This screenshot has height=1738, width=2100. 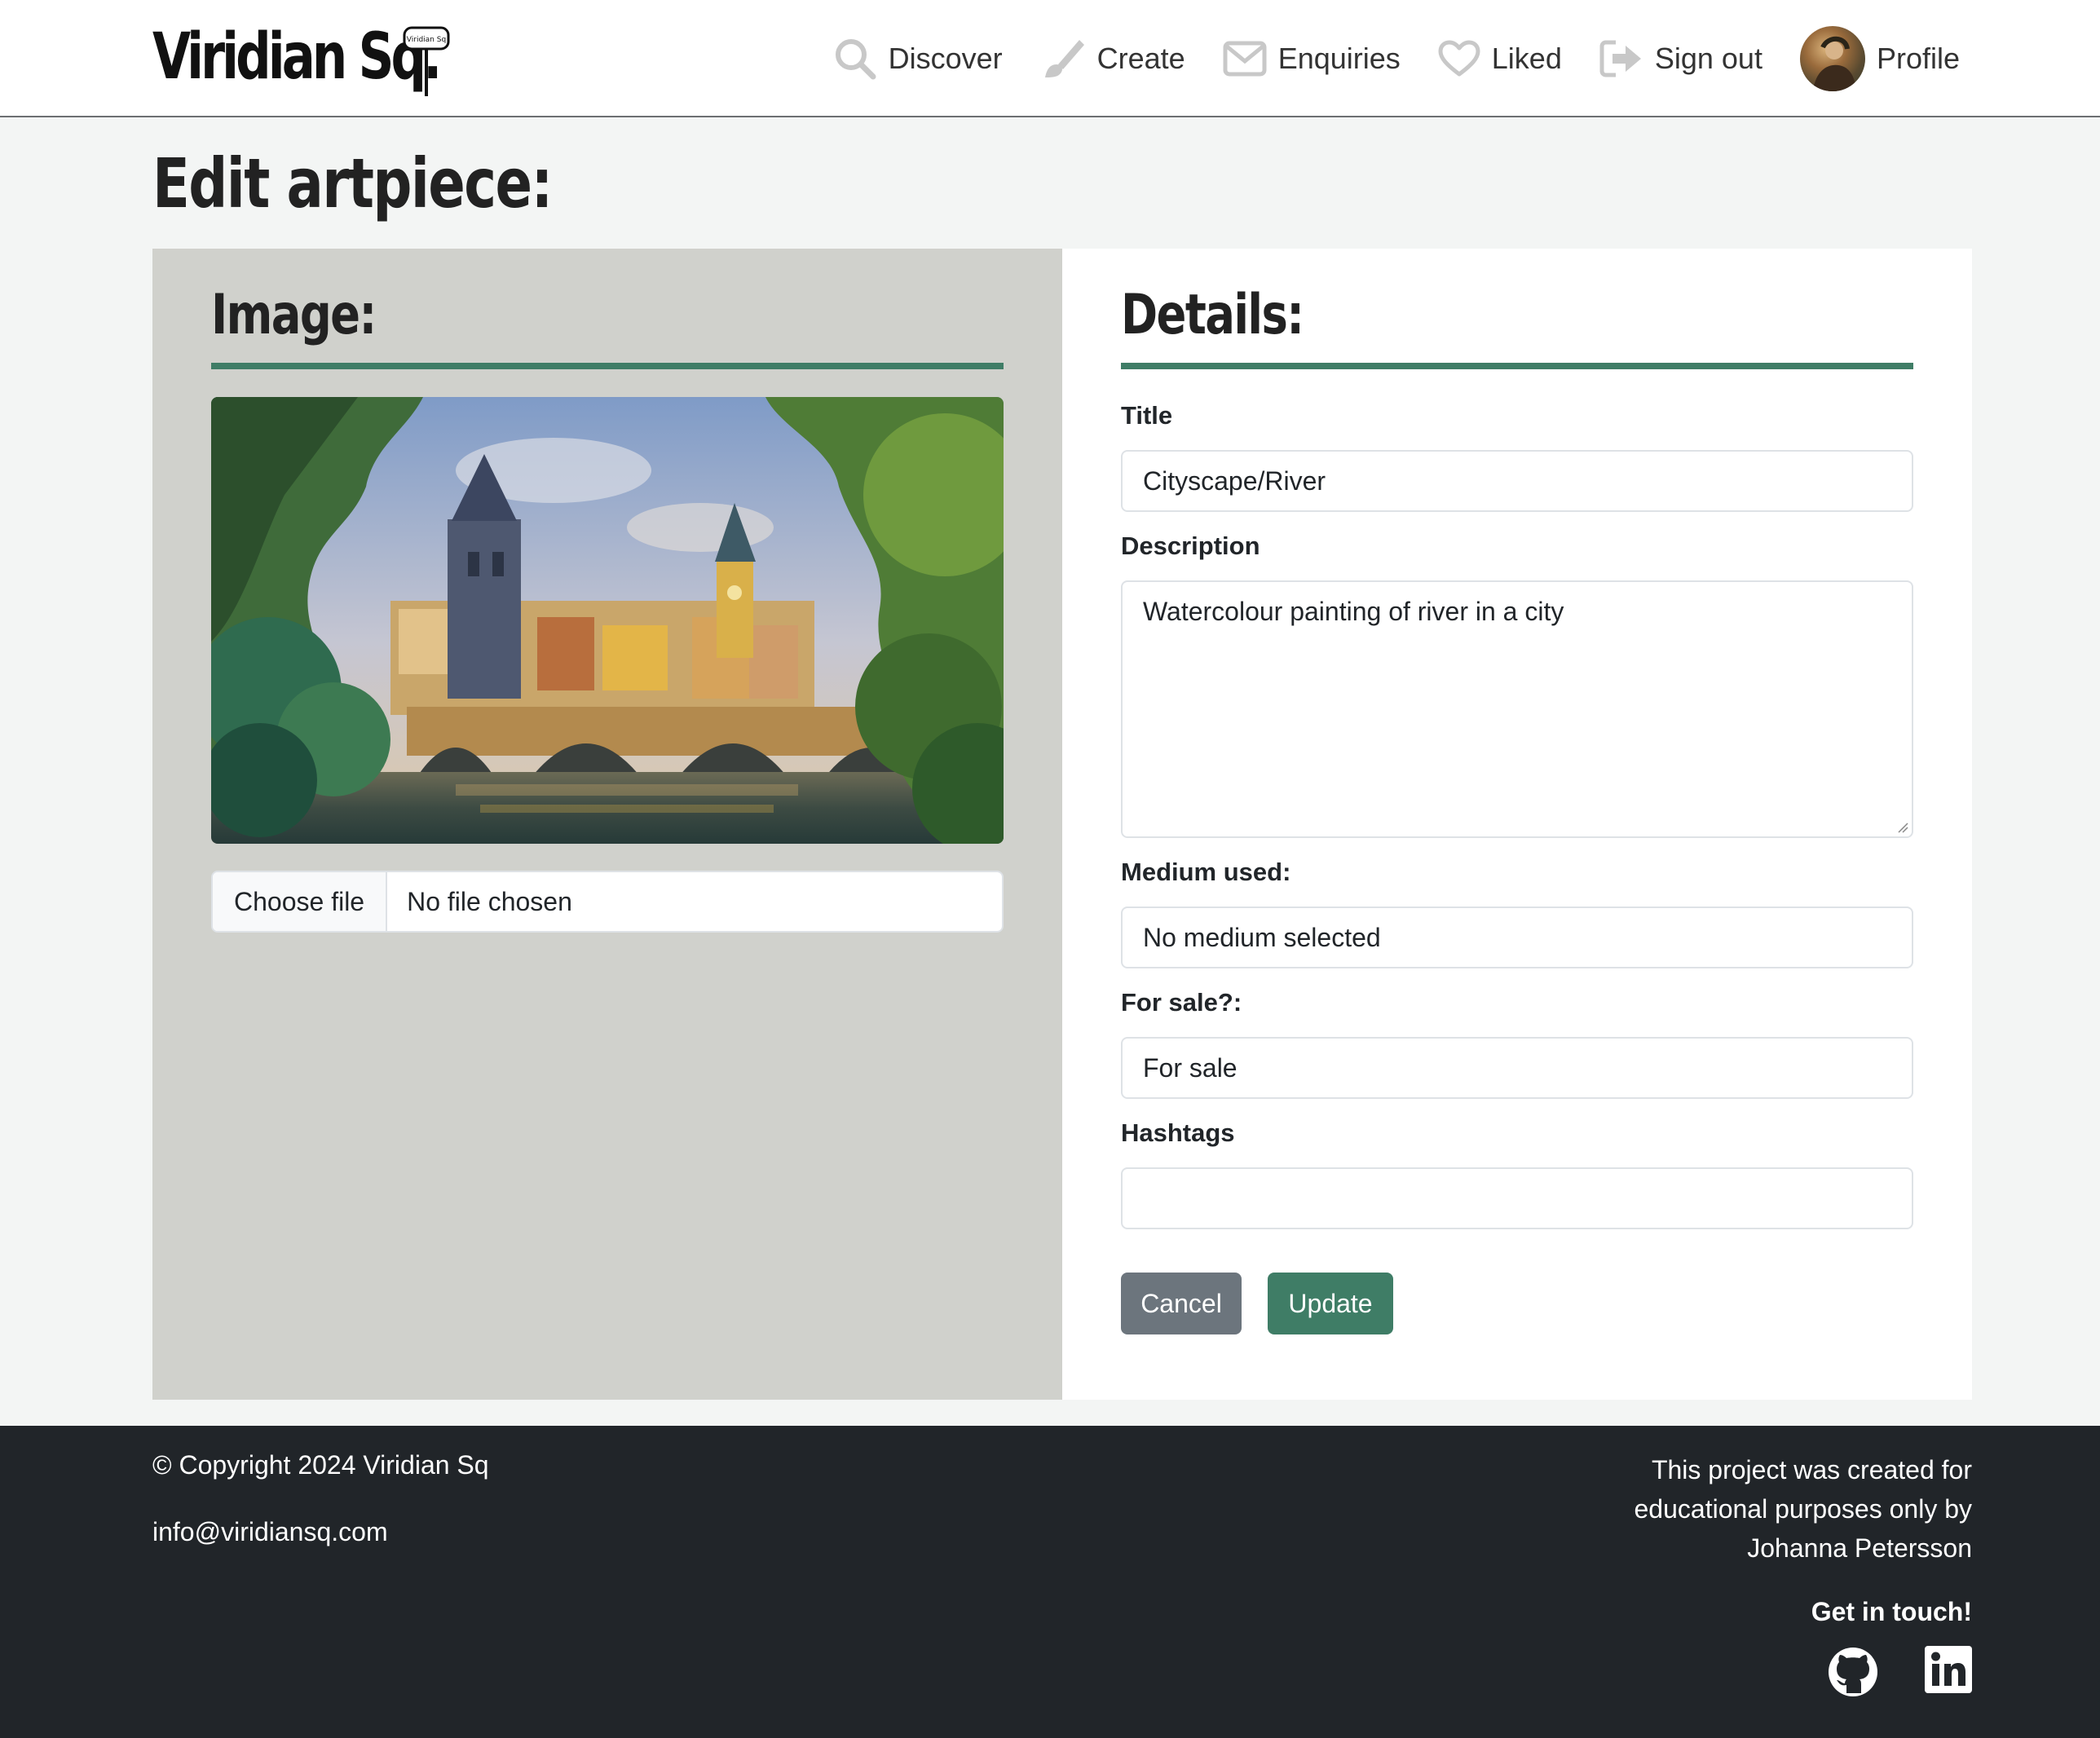 What do you see at coordinates (1181, 1303) in the screenshot?
I see `cancel-button: Cancel` at bounding box center [1181, 1303].